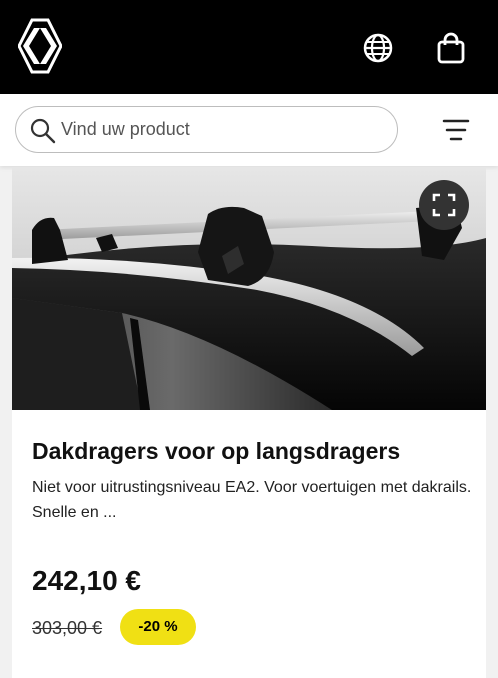 This screenshot has height=678, width=498. I want to click on product-price: 242,10 €, so click(86, 580).